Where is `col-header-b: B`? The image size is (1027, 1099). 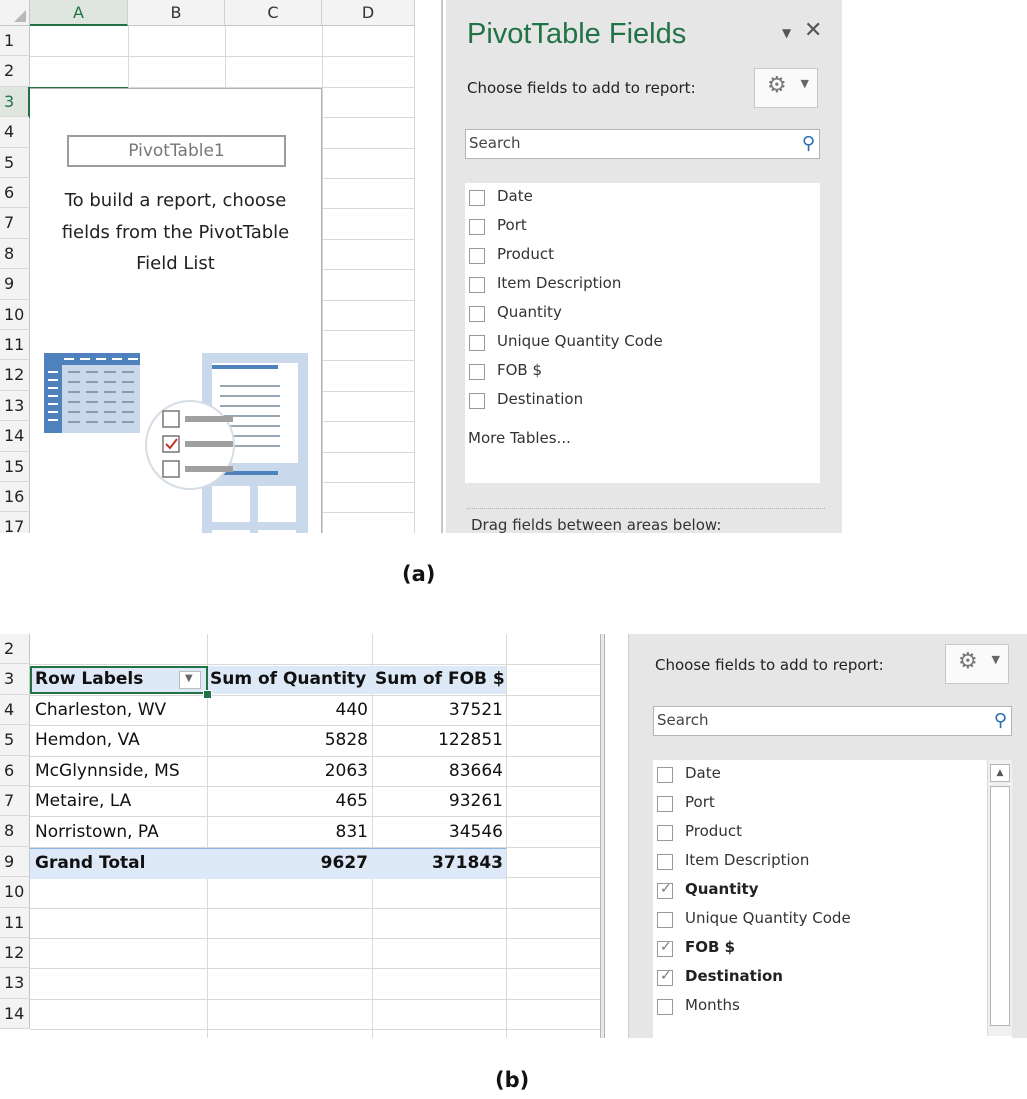
col-header-b: B is located at coordinates (176, 13).